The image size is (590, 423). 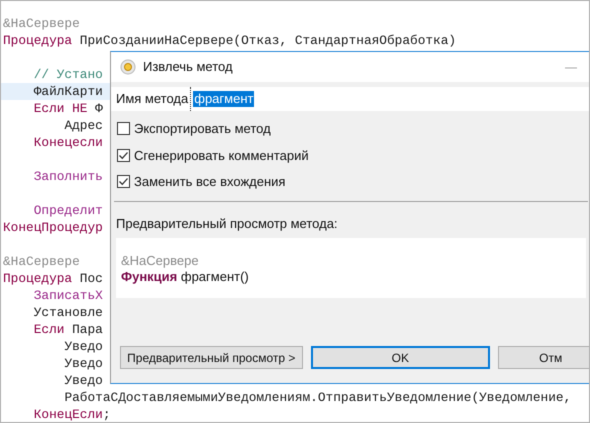 What do you see at coordinates (221, 155) in the screenshot?
I see `option-label: Сгенерировать комментарий` at bounding box center [221, 155].